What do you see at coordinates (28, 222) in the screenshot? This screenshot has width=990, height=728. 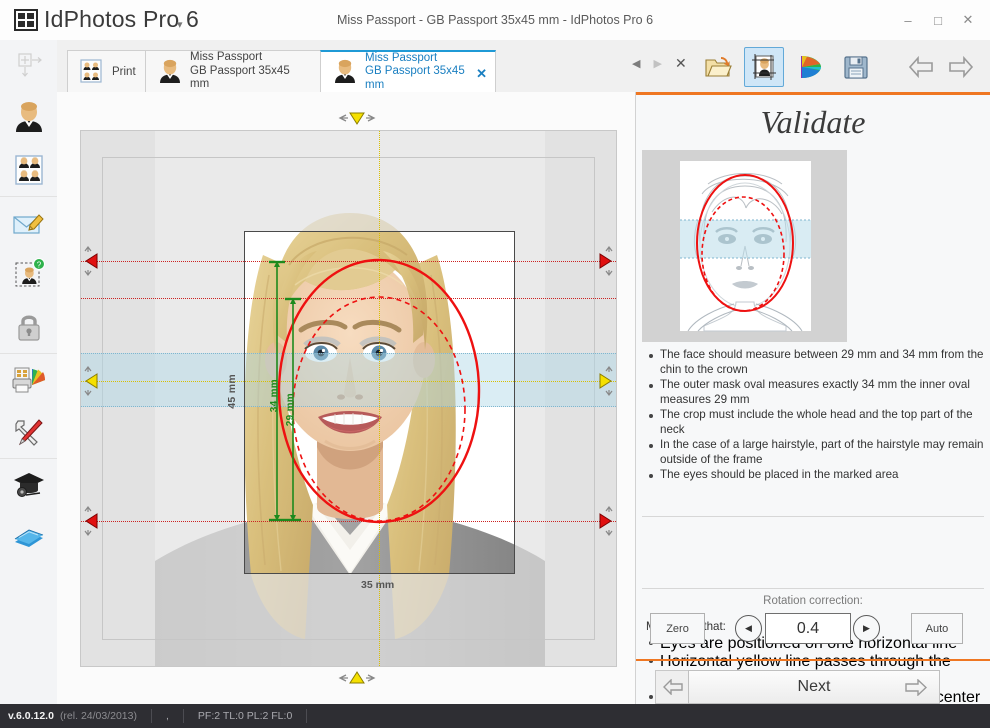 I see `sidebar-item-email` at bounding box center [28, 222].